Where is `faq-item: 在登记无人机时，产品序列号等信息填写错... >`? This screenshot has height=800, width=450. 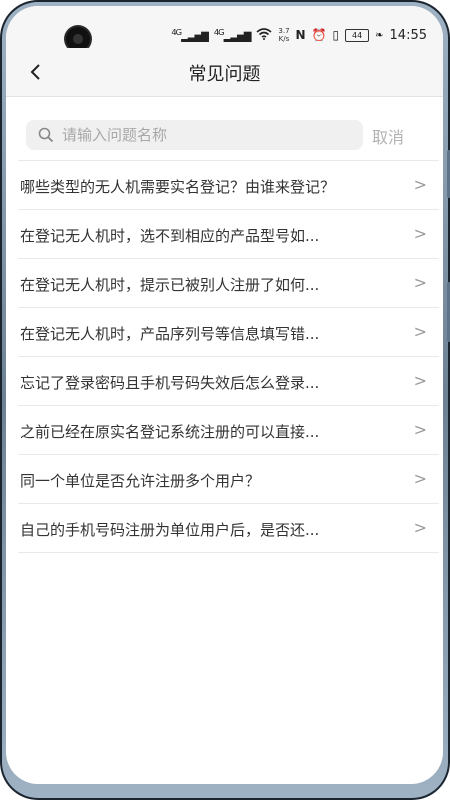 faq-item: 在登记无人机时，产品序列号等信息填写错... > is located at coordinates (228, 331).